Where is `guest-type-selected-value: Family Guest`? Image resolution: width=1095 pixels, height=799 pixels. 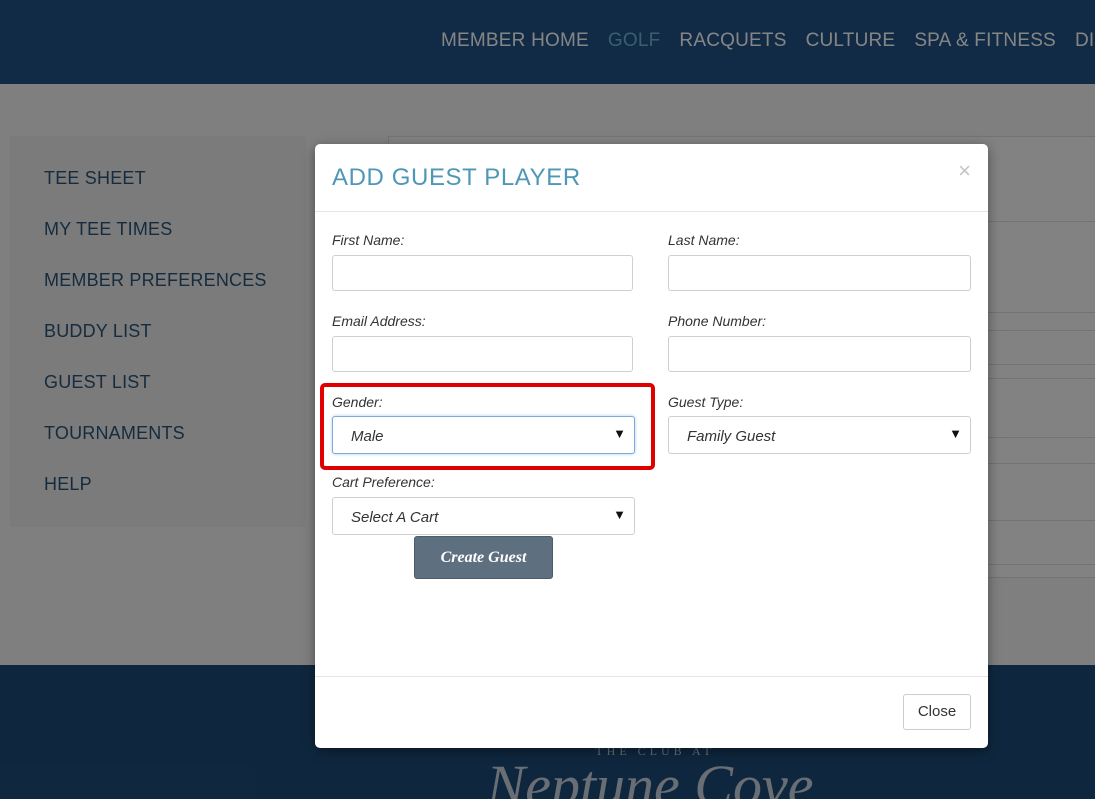 guest-type-selected-value: Family Guest is located at coordinates (731, 436).